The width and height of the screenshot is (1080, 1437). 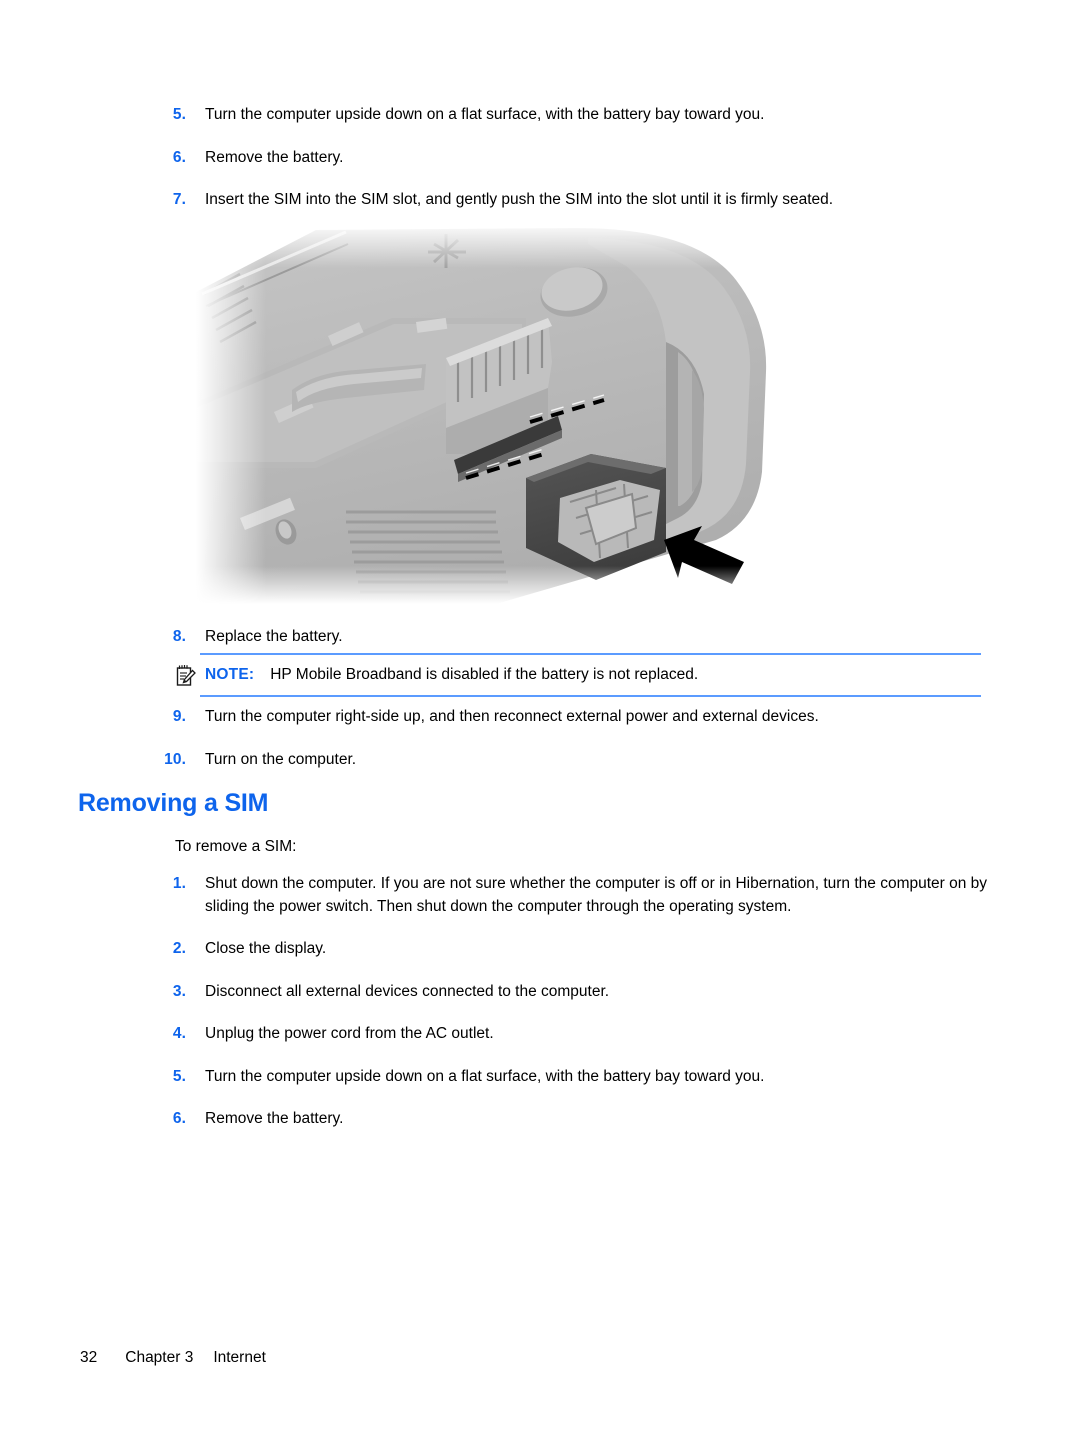 What do you see at coordinates (159, 1357) in the screenshot?
I see `footer-chapter: Chapter 3` at bounding box center [159, 1357].